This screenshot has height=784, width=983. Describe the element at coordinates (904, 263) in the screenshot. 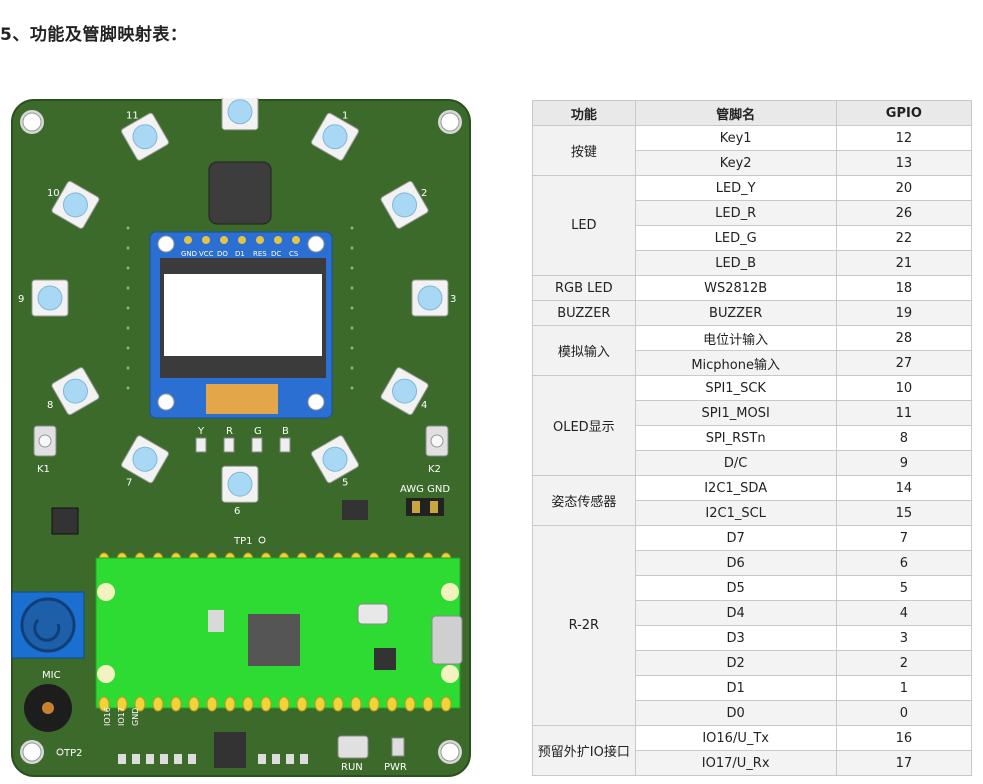

I see `gpio-cell: 21` at that location.